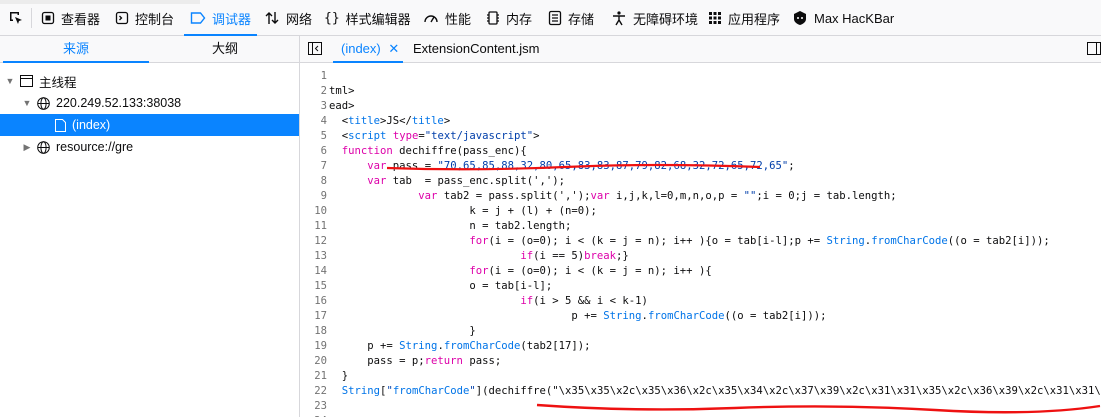  Describe the element at coordinates (299, 19) in the screenshot. I see `tab-label: 网络` at that location.